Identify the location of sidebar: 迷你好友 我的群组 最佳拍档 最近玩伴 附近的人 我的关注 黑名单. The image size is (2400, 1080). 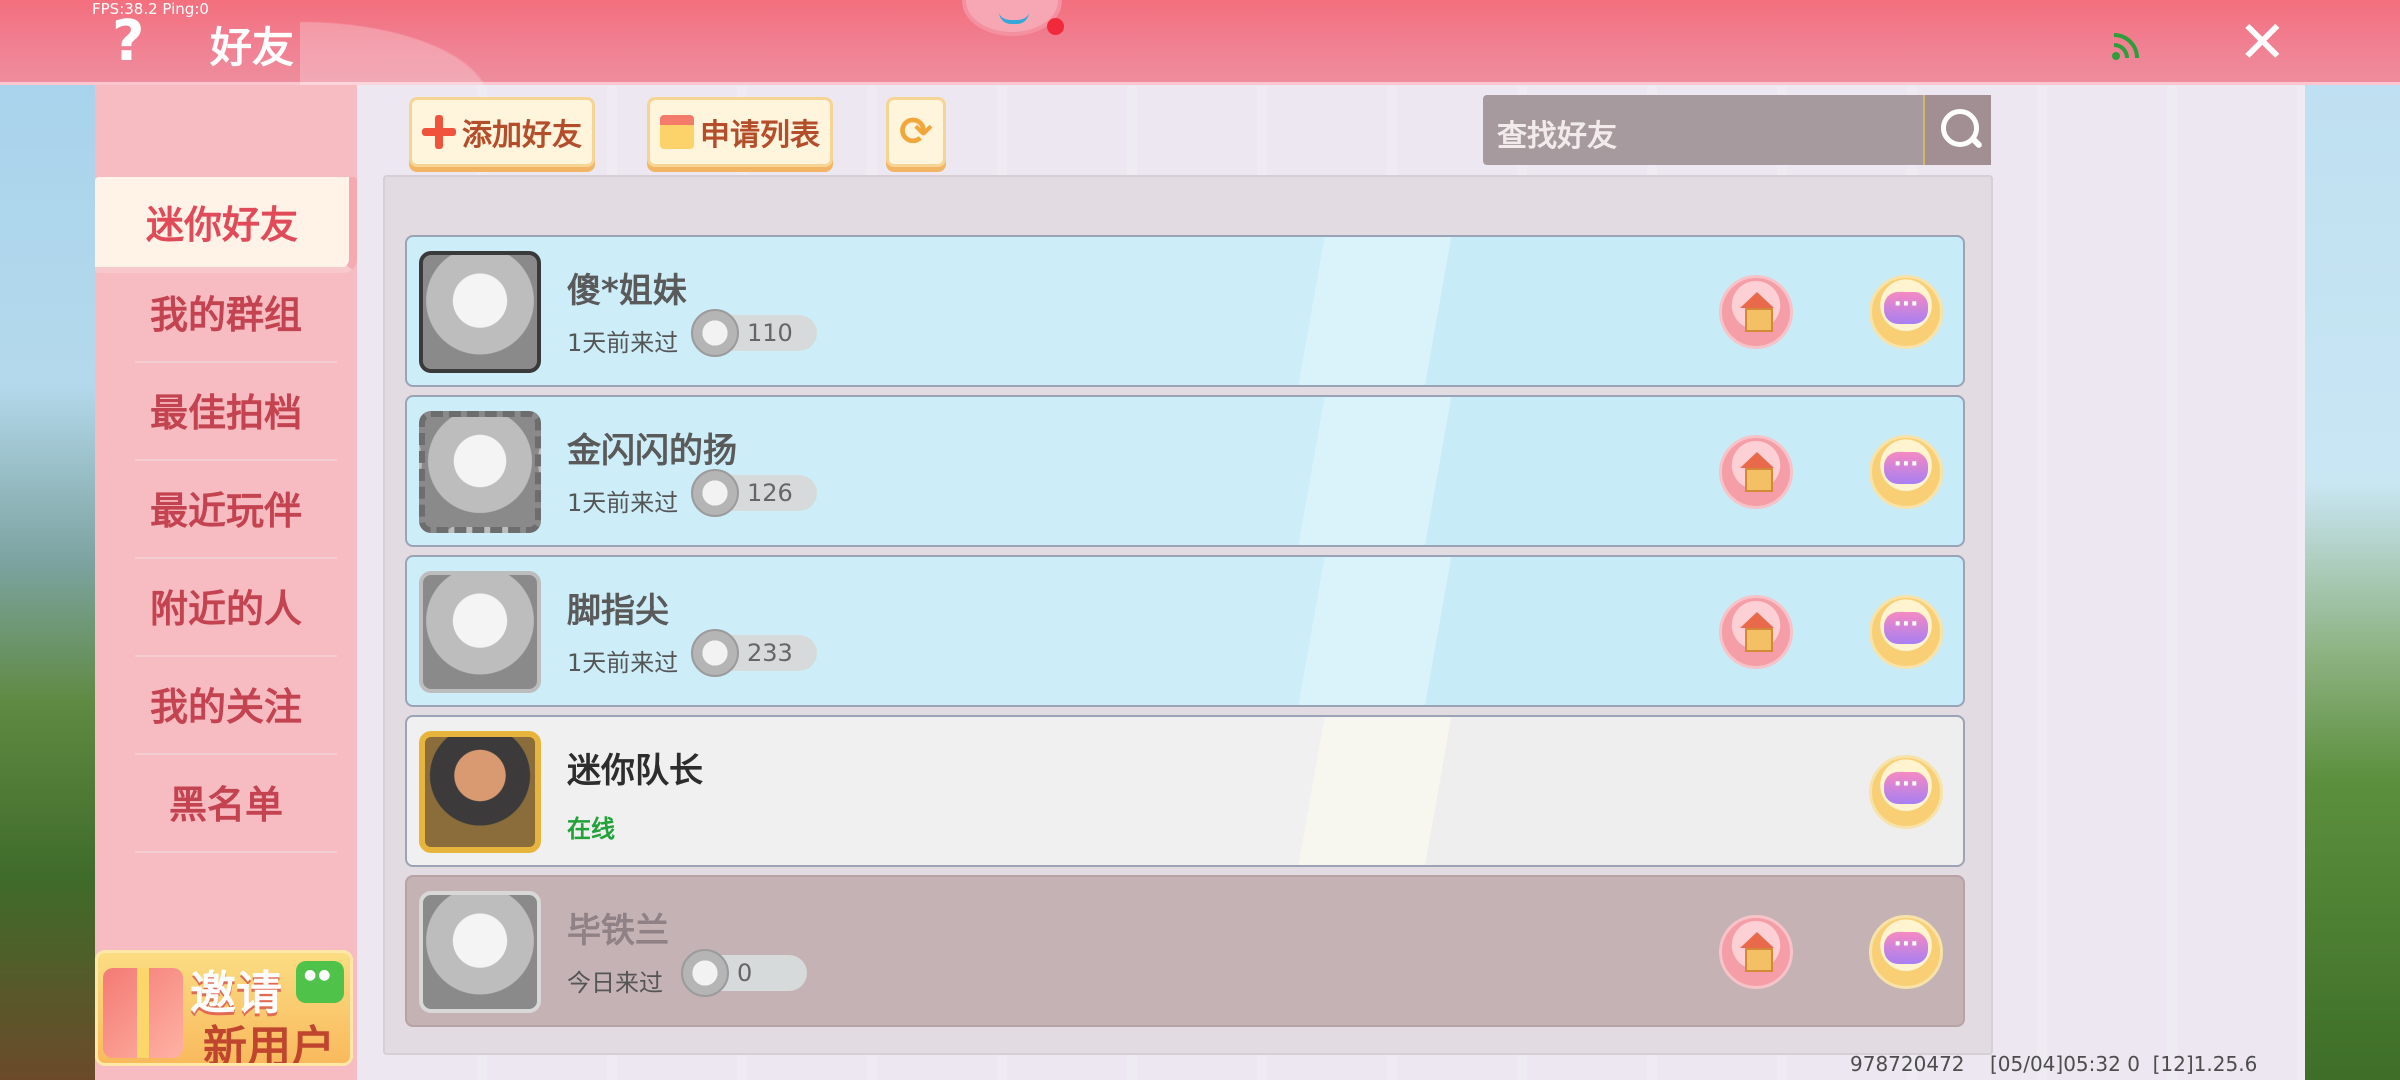
(226, 582).